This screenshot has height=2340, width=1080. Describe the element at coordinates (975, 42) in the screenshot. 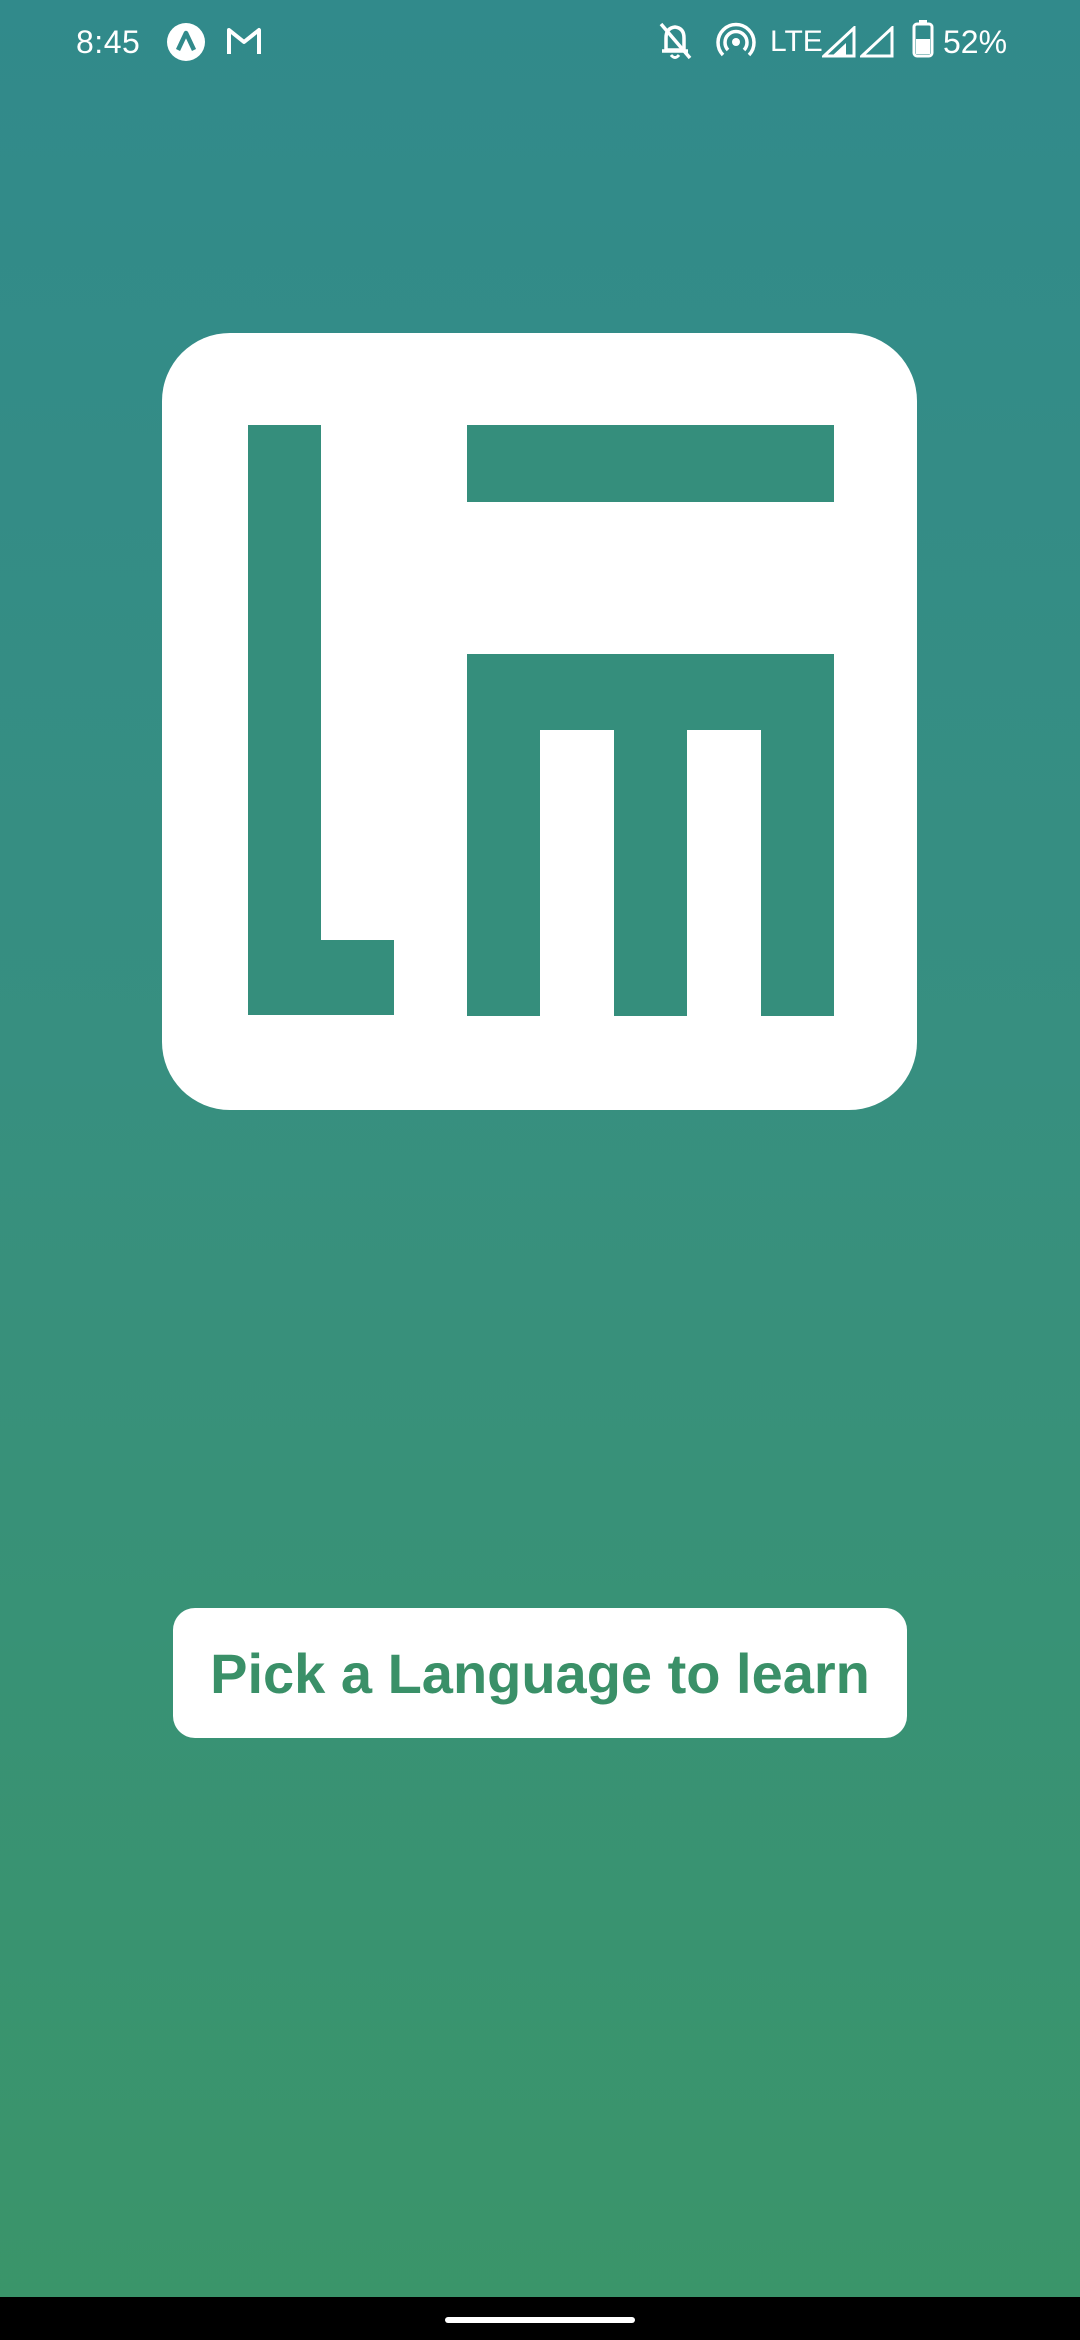

I see `battery-level: 52%` at that location.